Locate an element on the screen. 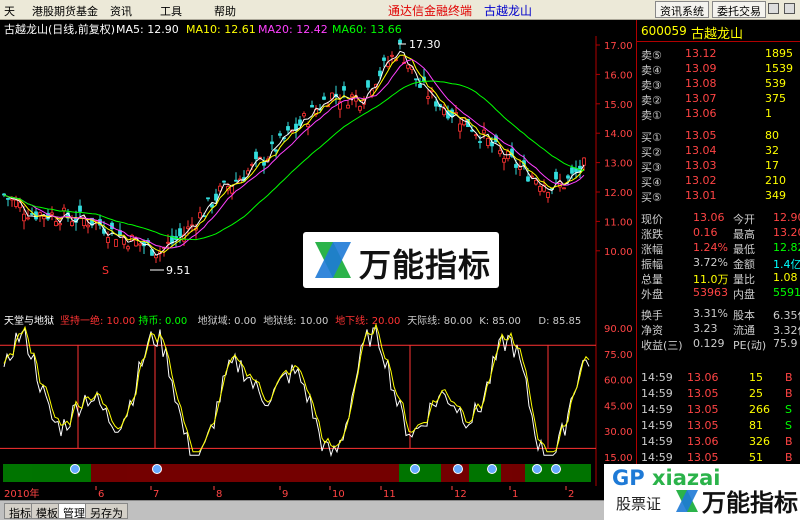 This screenshot has width=800, height=520. indicator-param-3: 地狱线: 10.00 is located at coordinates (295, 320).